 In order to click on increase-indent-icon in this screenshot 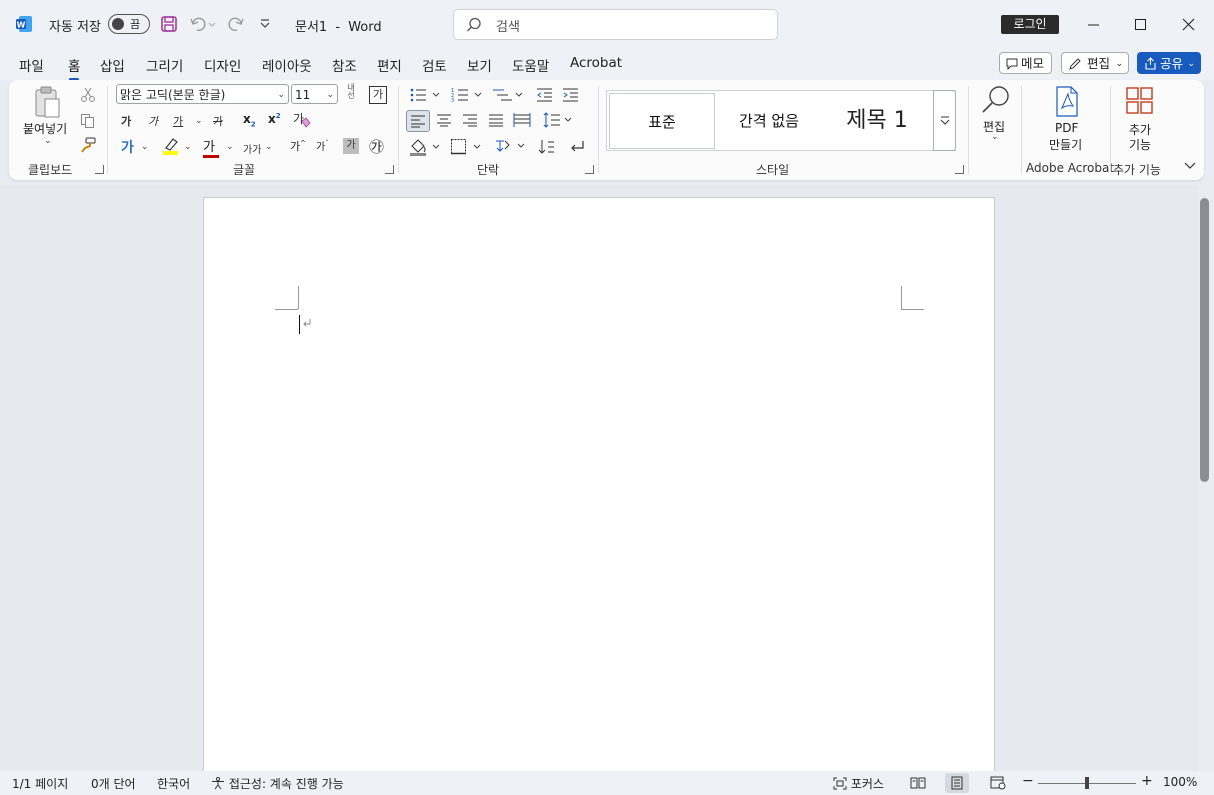, I will do `click(571, 95)`.